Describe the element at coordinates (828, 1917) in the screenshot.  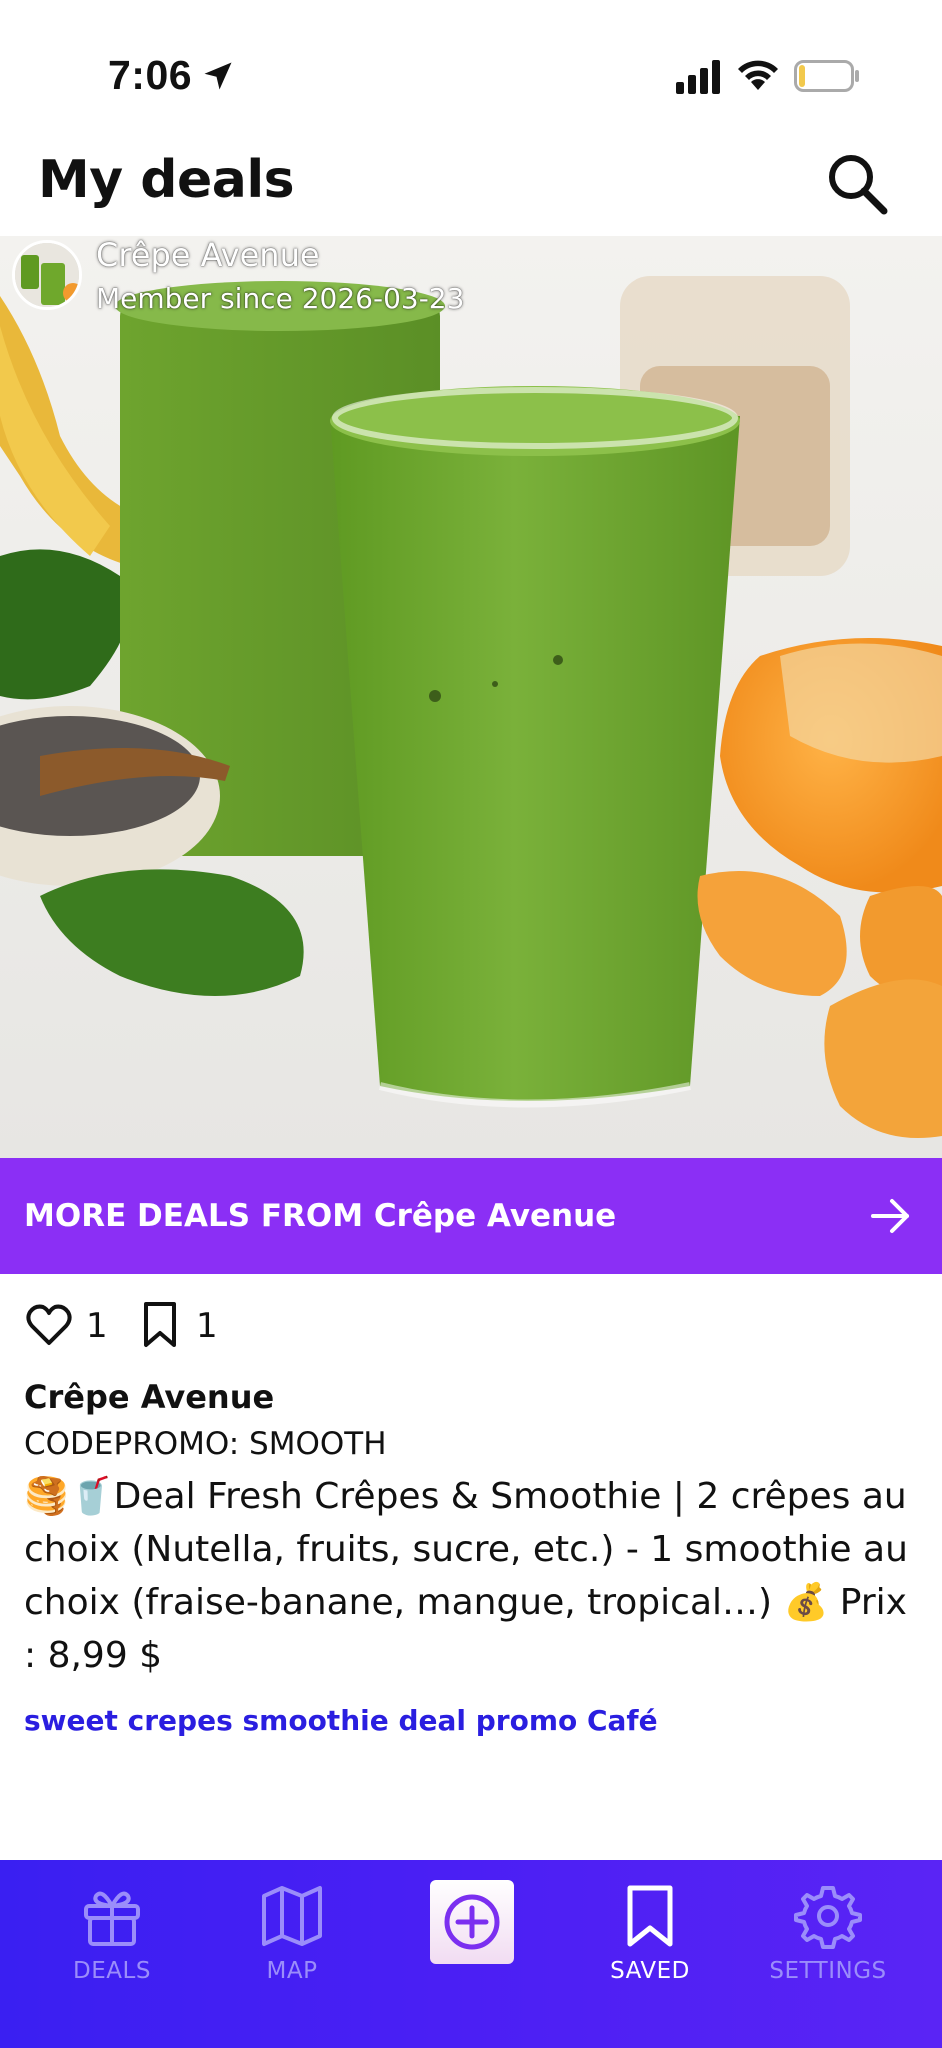
I see `gear-icon` at that location.